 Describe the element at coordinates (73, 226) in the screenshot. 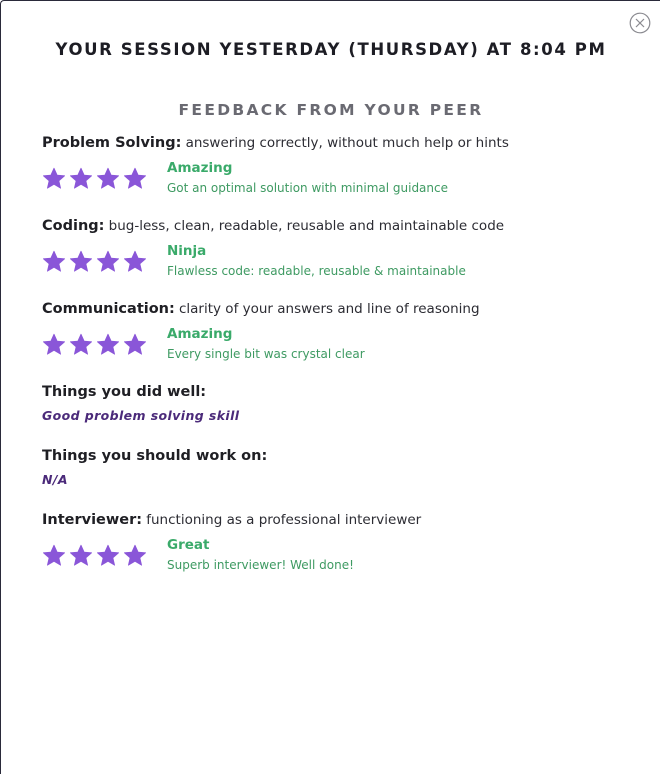

I see `category-name: Coding:` at that location.